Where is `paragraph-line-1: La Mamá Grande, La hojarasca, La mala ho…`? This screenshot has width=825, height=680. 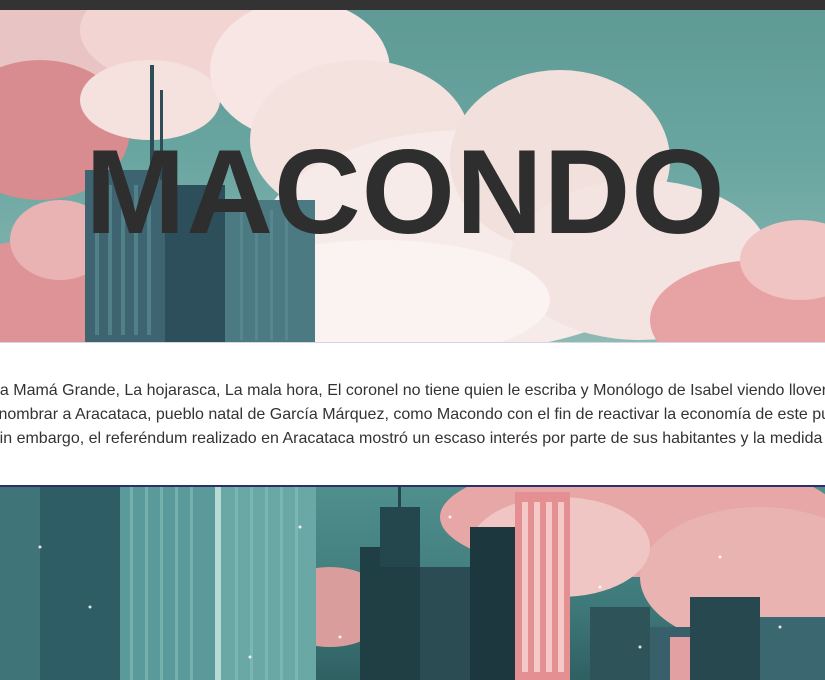
paragraph-line-1: La Mamá Grande, La hojarasca, La mala ho… is located at coordinates (412, 390).